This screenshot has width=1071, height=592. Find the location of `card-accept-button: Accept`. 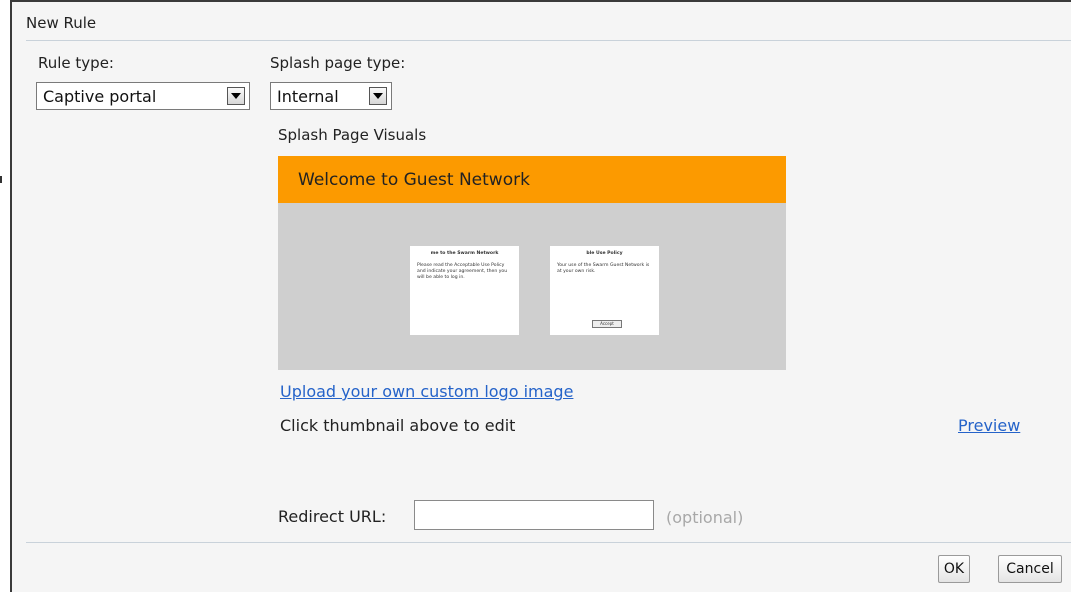

card-accept-button: Accept is located at coordinates (607, 324).